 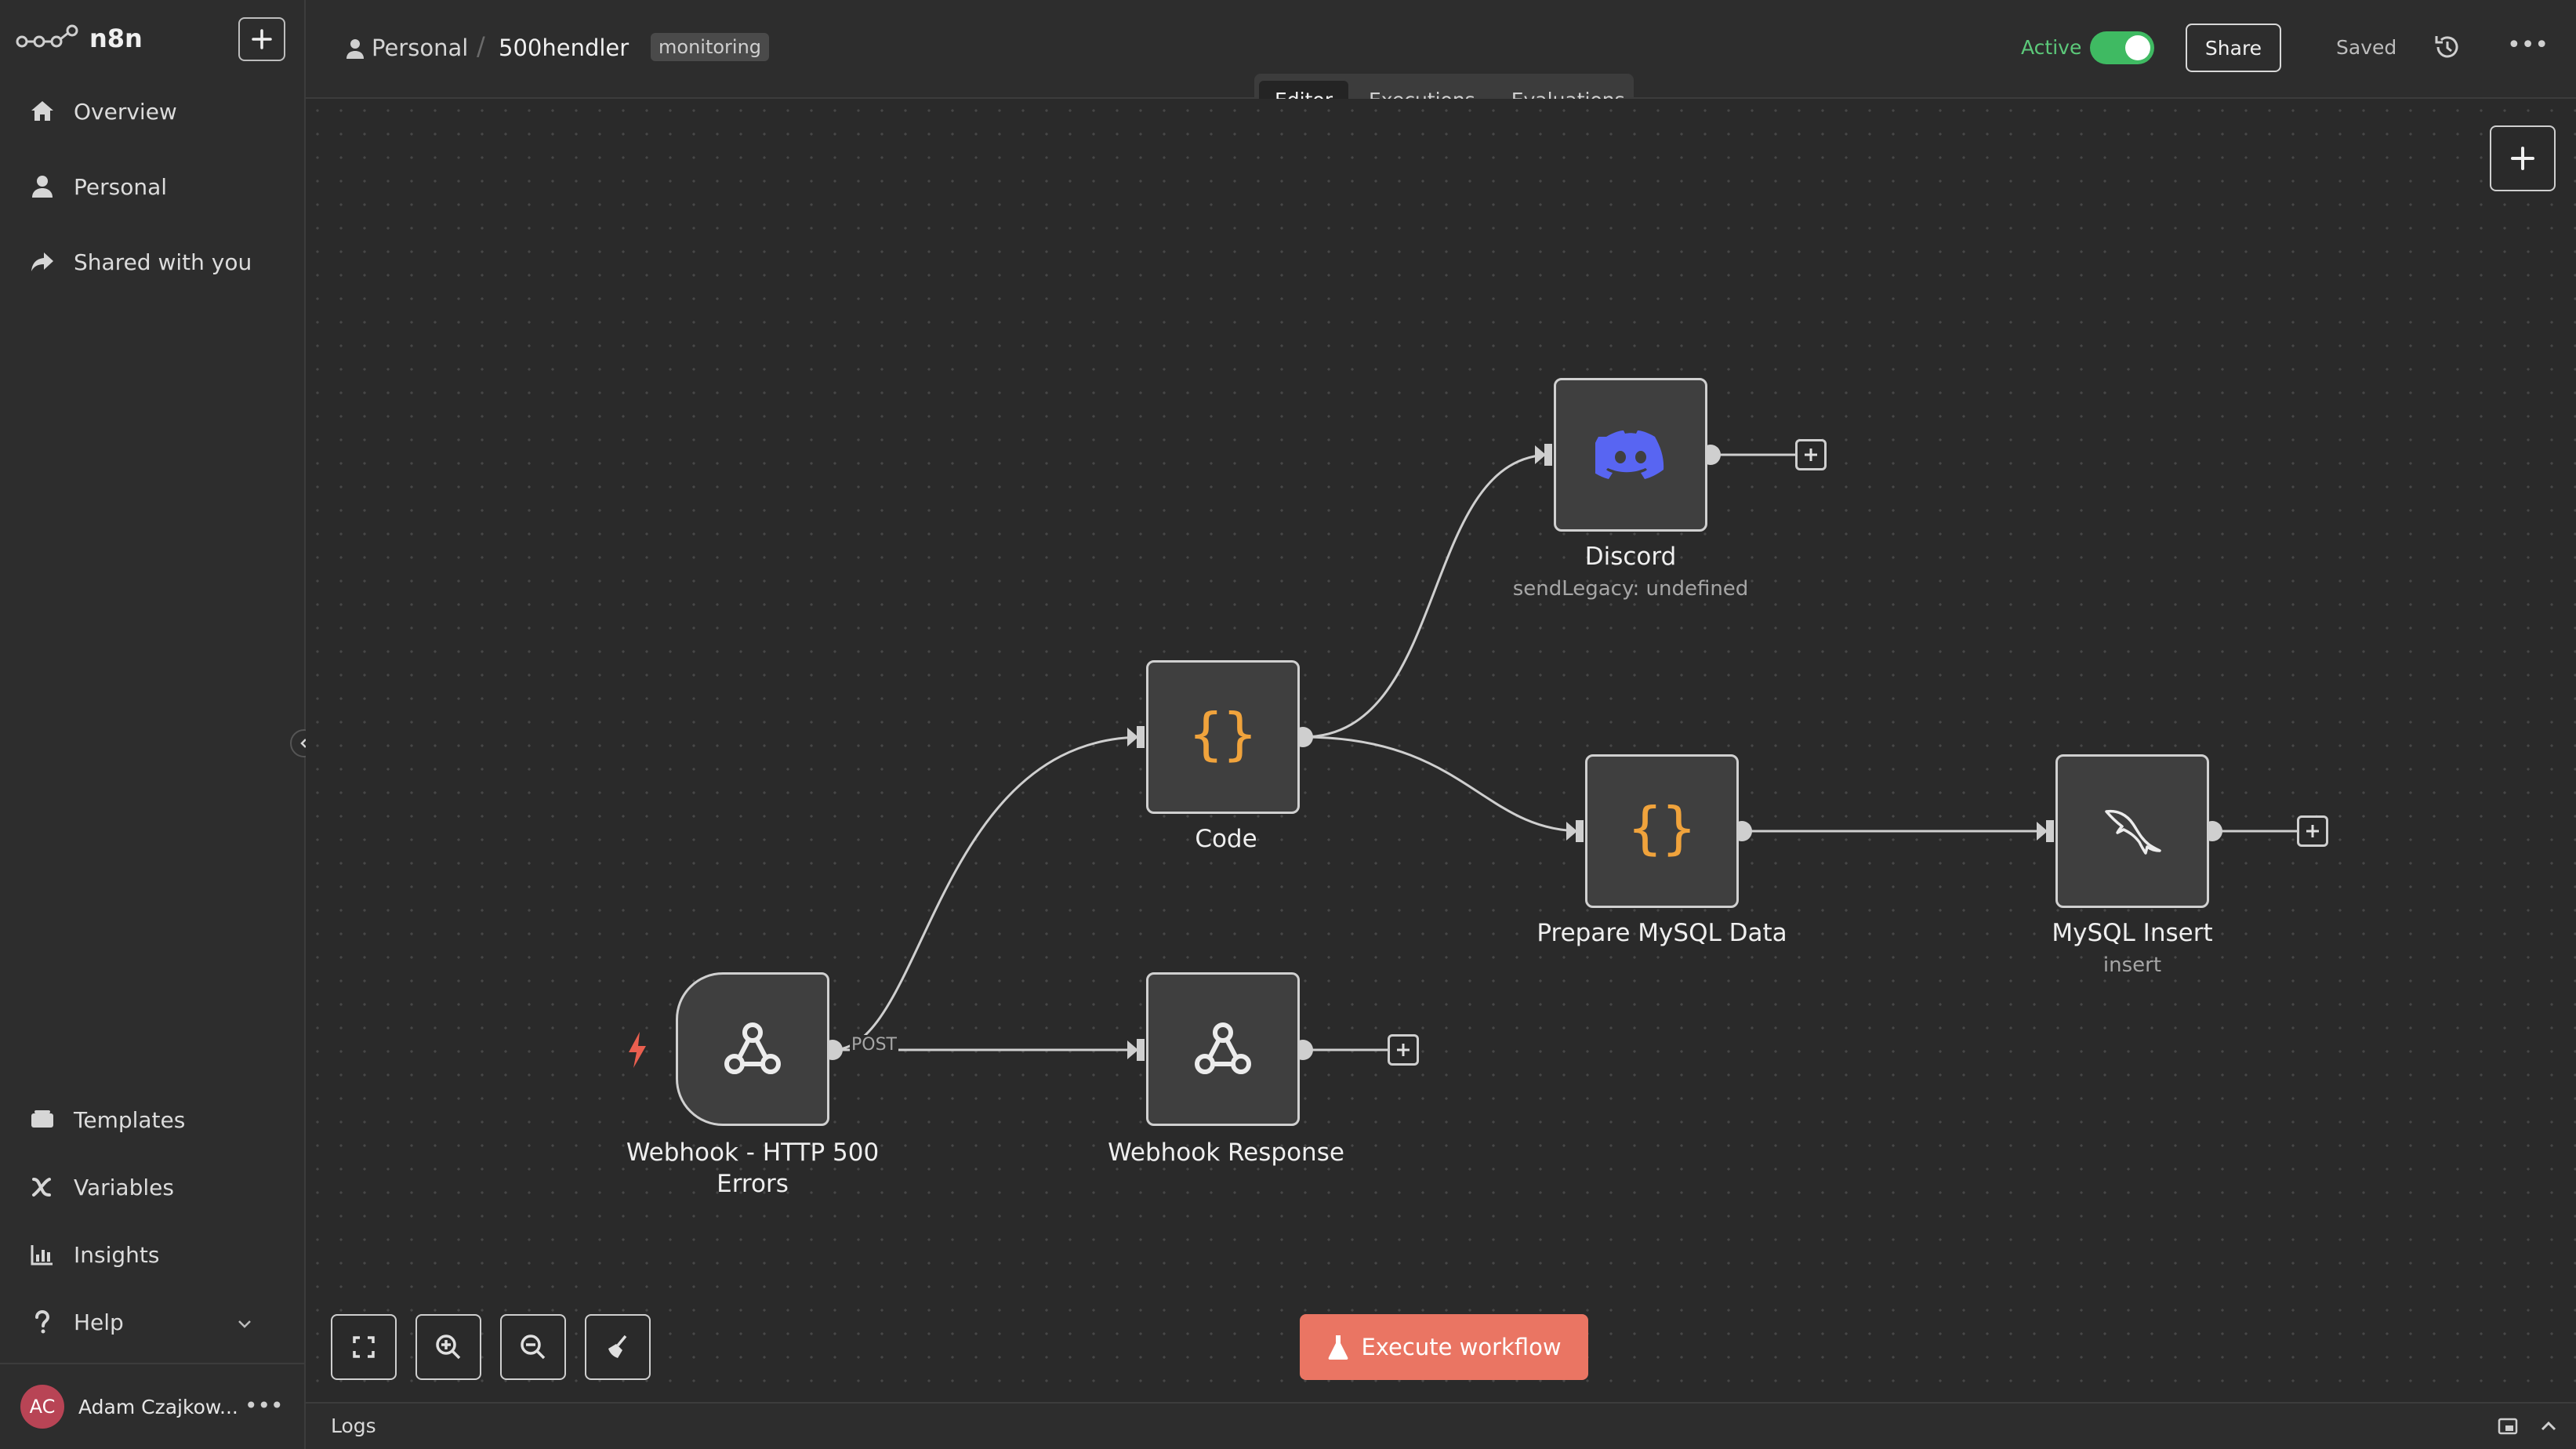 I want to click on logs-panel-bar: Logs, so click(x=1441, y=1425).